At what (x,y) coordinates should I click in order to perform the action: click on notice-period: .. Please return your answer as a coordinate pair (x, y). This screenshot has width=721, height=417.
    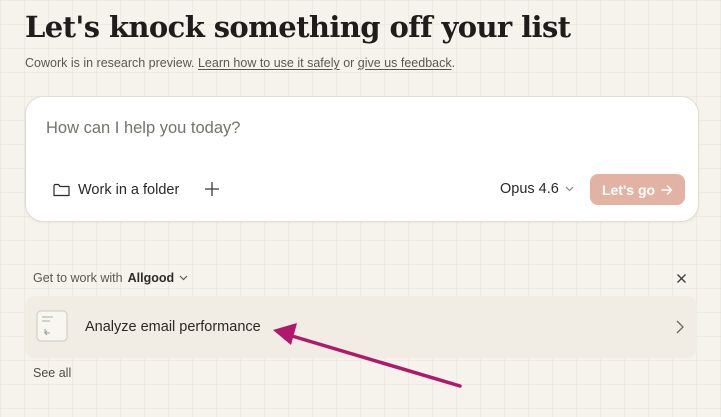
    Looking at the image, I should click on (453, 63).